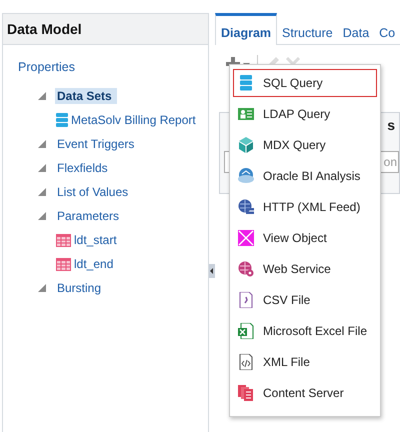  Describe the element at coordinates (212, 271) in the screenshot. I see `collapse-handle-icon` at that location.